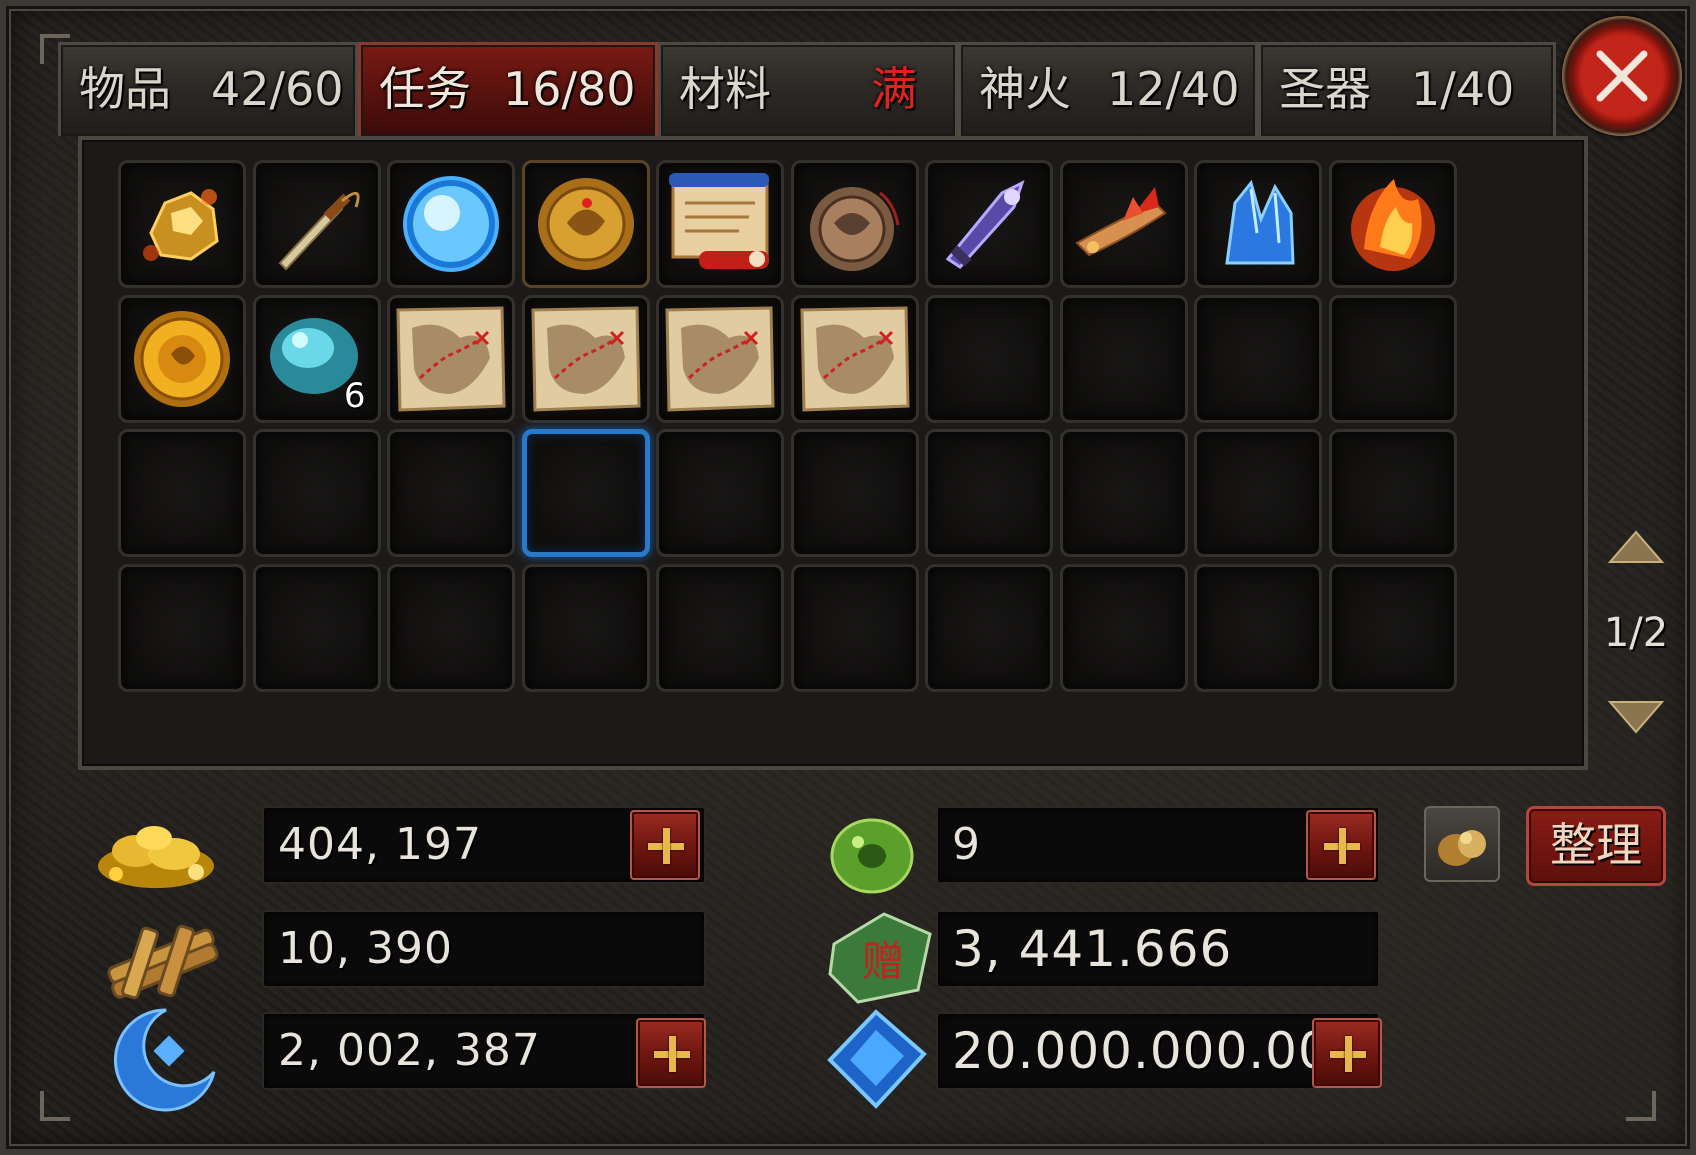 This screenshot has width=1696, height=1155. I want to click on tab-bar: 物品 42/60 任务 16/80 材料 满 神火 12/40 圣器 1/40, so click(807, 89).